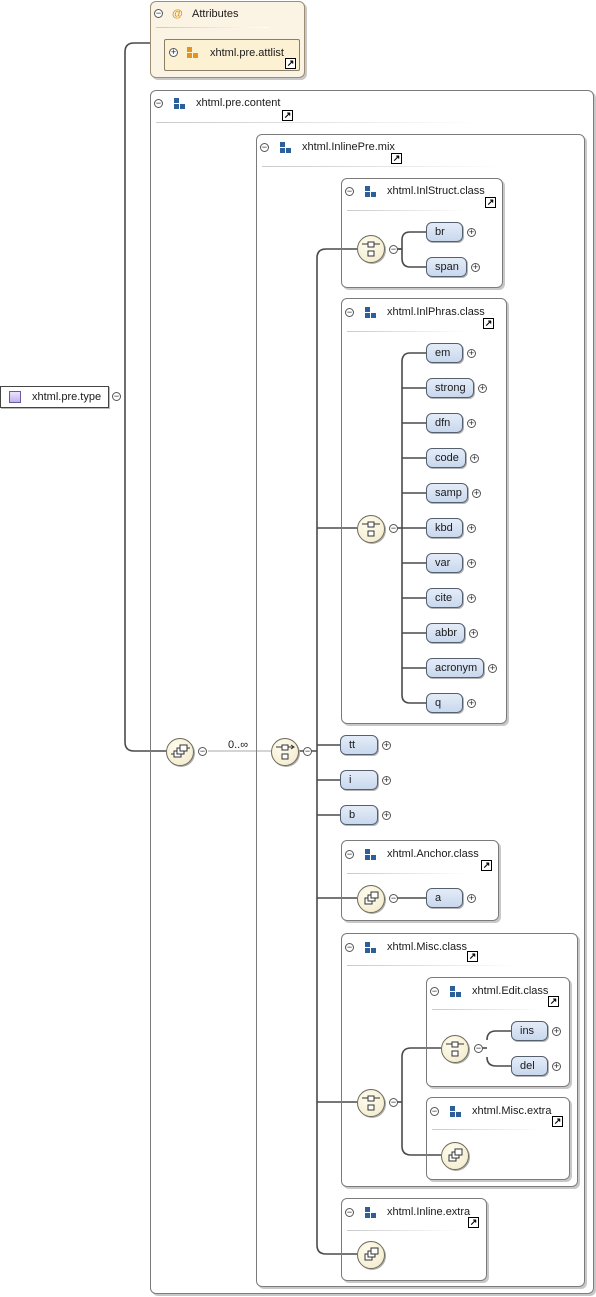 Image resolution: width=596 pixels, height=1297 pixels. Describe the element at coordinates (475, 267) in the screenshot. I see `element-span-expand-icon` at that location.